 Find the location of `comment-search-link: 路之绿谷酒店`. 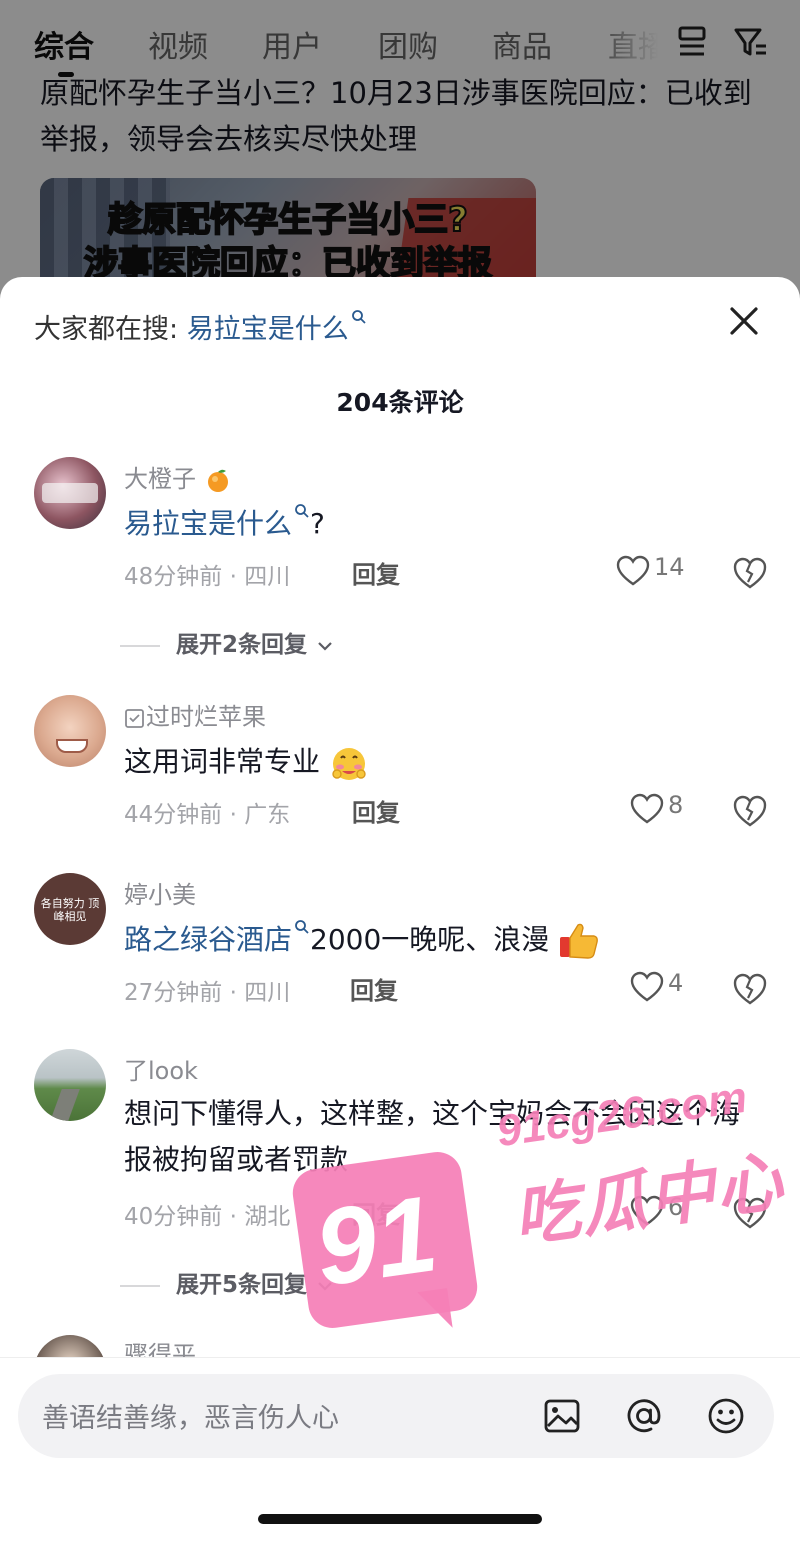

comment-search-link: 路之绿谷酒店 is located at coordinates (208, 939).